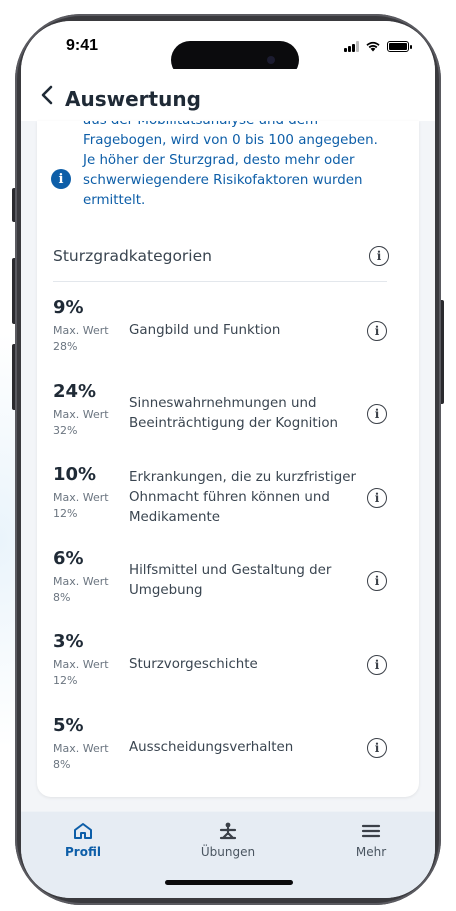 The image size is (456, 911). What do you see at coordinates (75, 391) in the screenshot?
I see `category-percent: 24%` at bounding box center [75, 391].